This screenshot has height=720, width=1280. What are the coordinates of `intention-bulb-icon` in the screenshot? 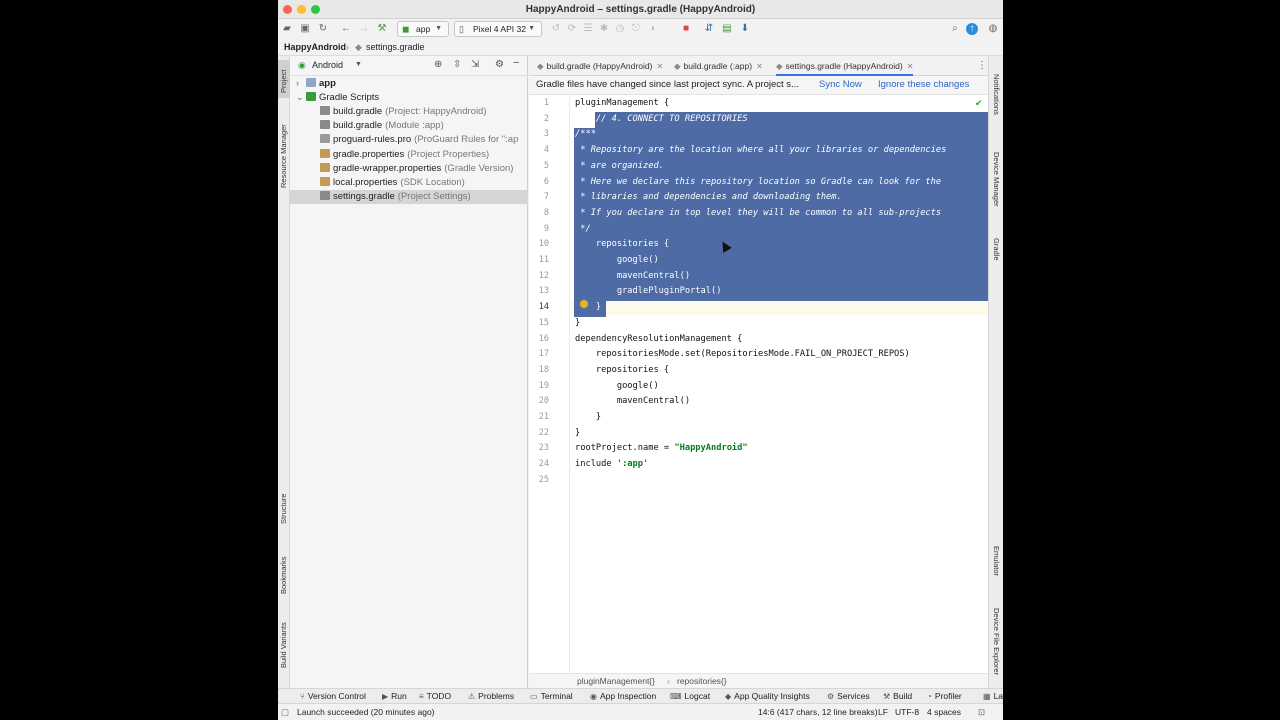 It's located at (584, 304).